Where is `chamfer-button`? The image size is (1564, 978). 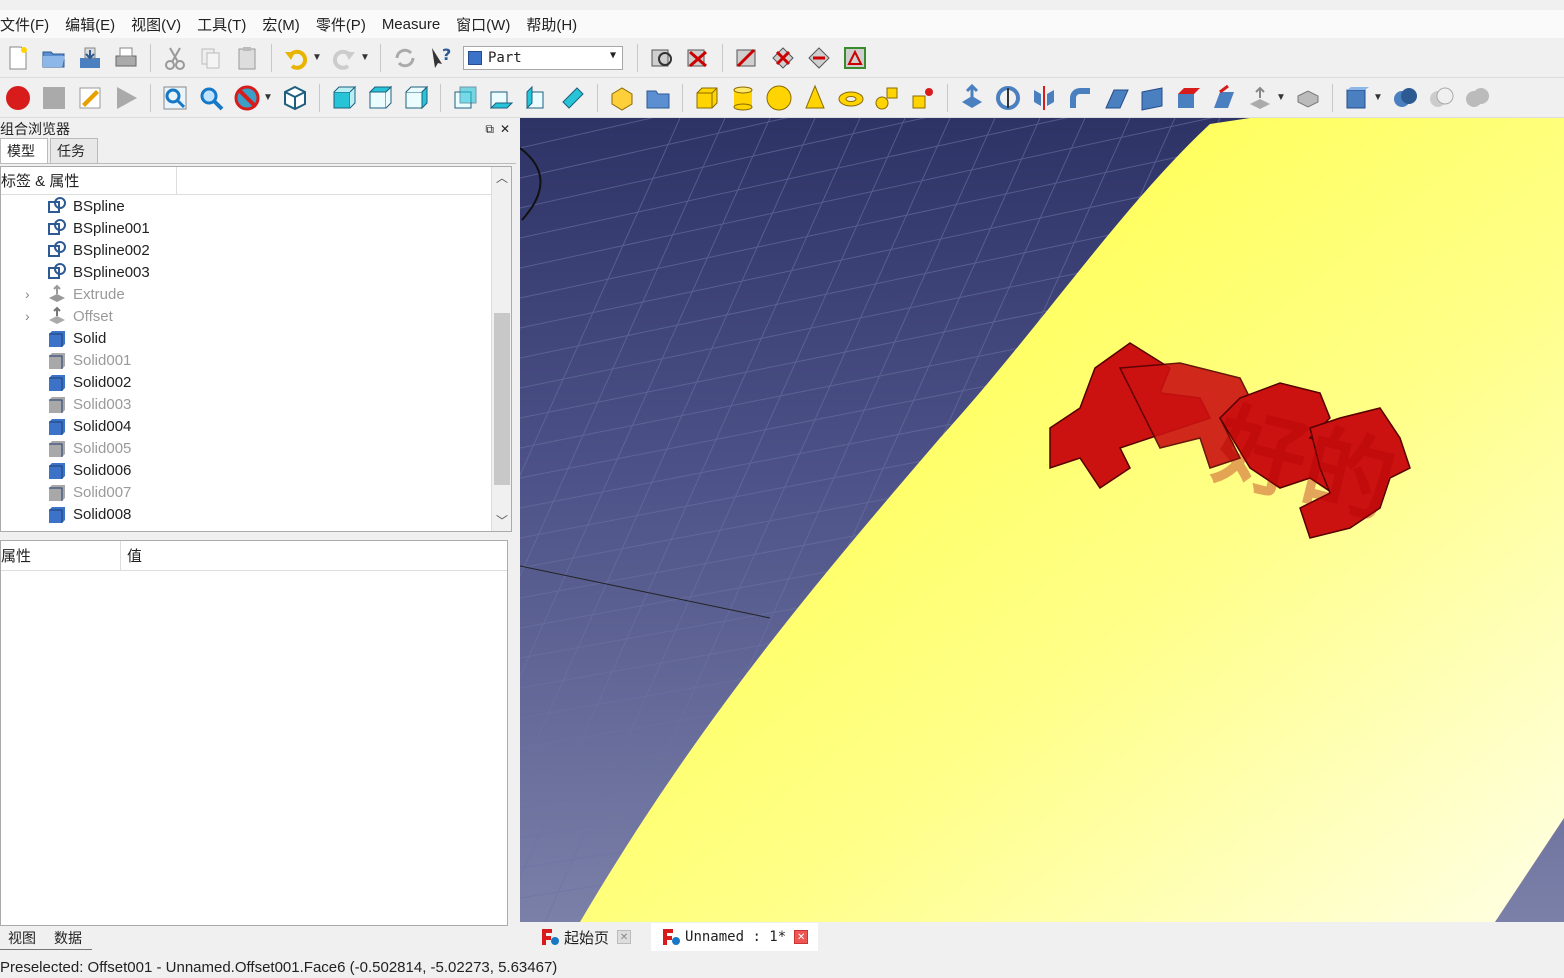
chamfer-button is located at coordinates (1116, 98).